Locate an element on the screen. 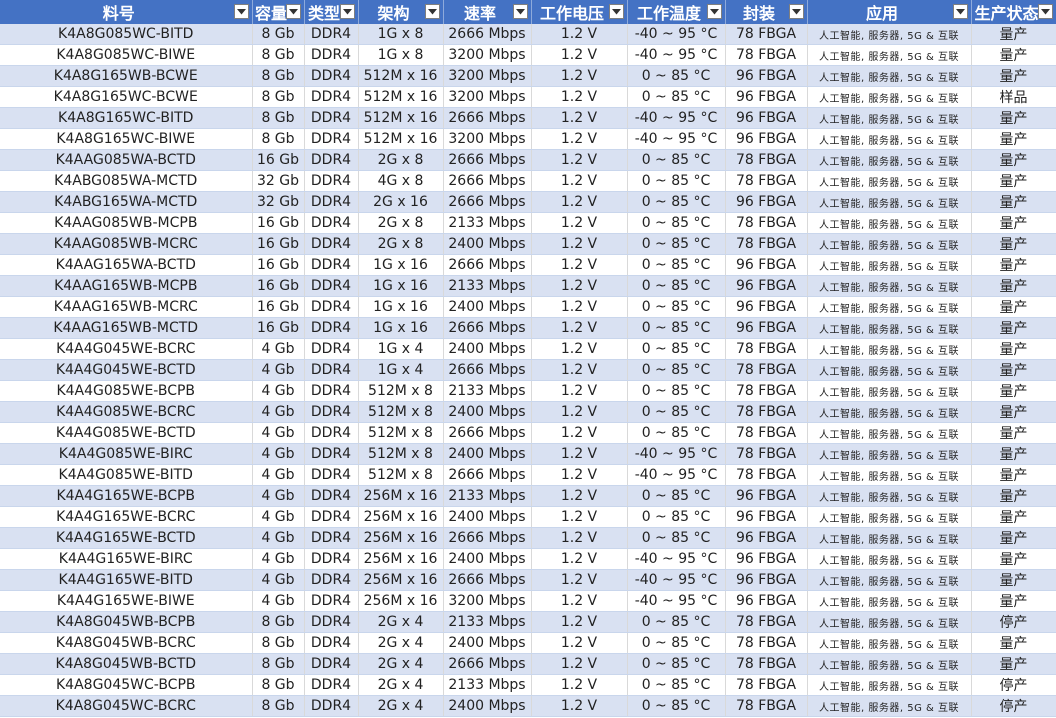  cell-architecture: 256M x 16 is located at coordinates (401, 580).